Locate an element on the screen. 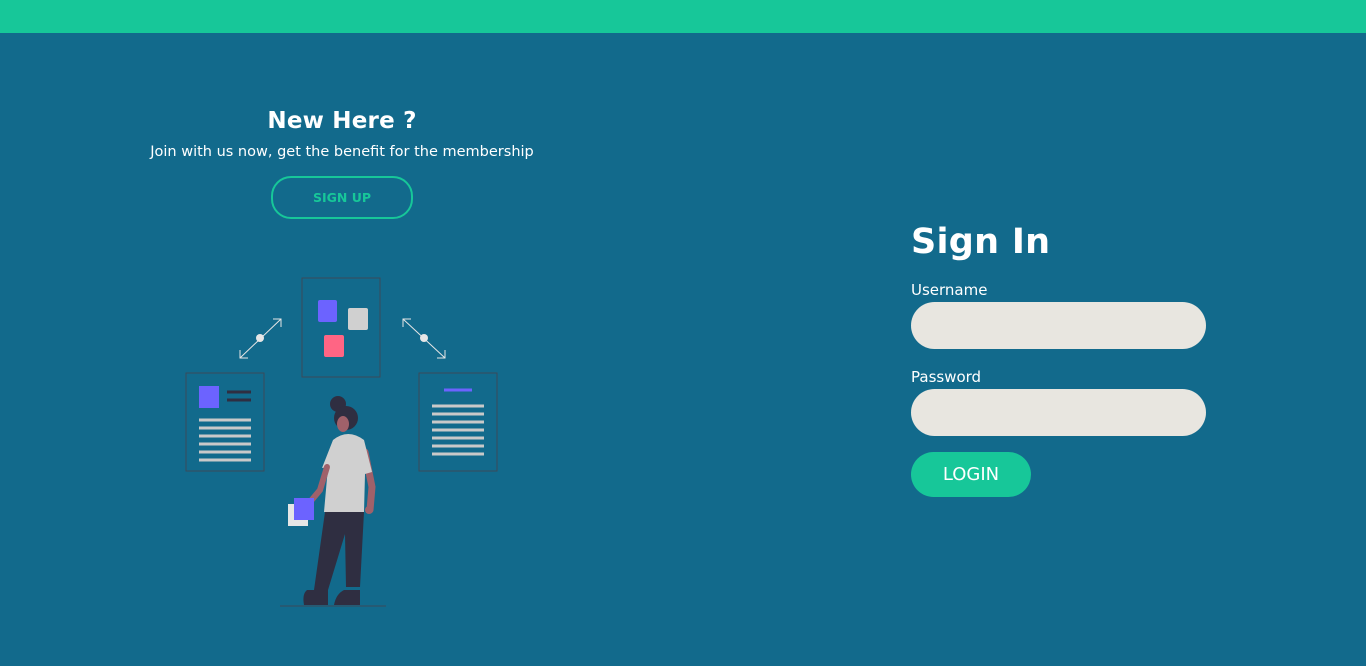 The width and height of the screenshot is (1366, 666). arrow-connector-left is located at coordinates (260, 338).